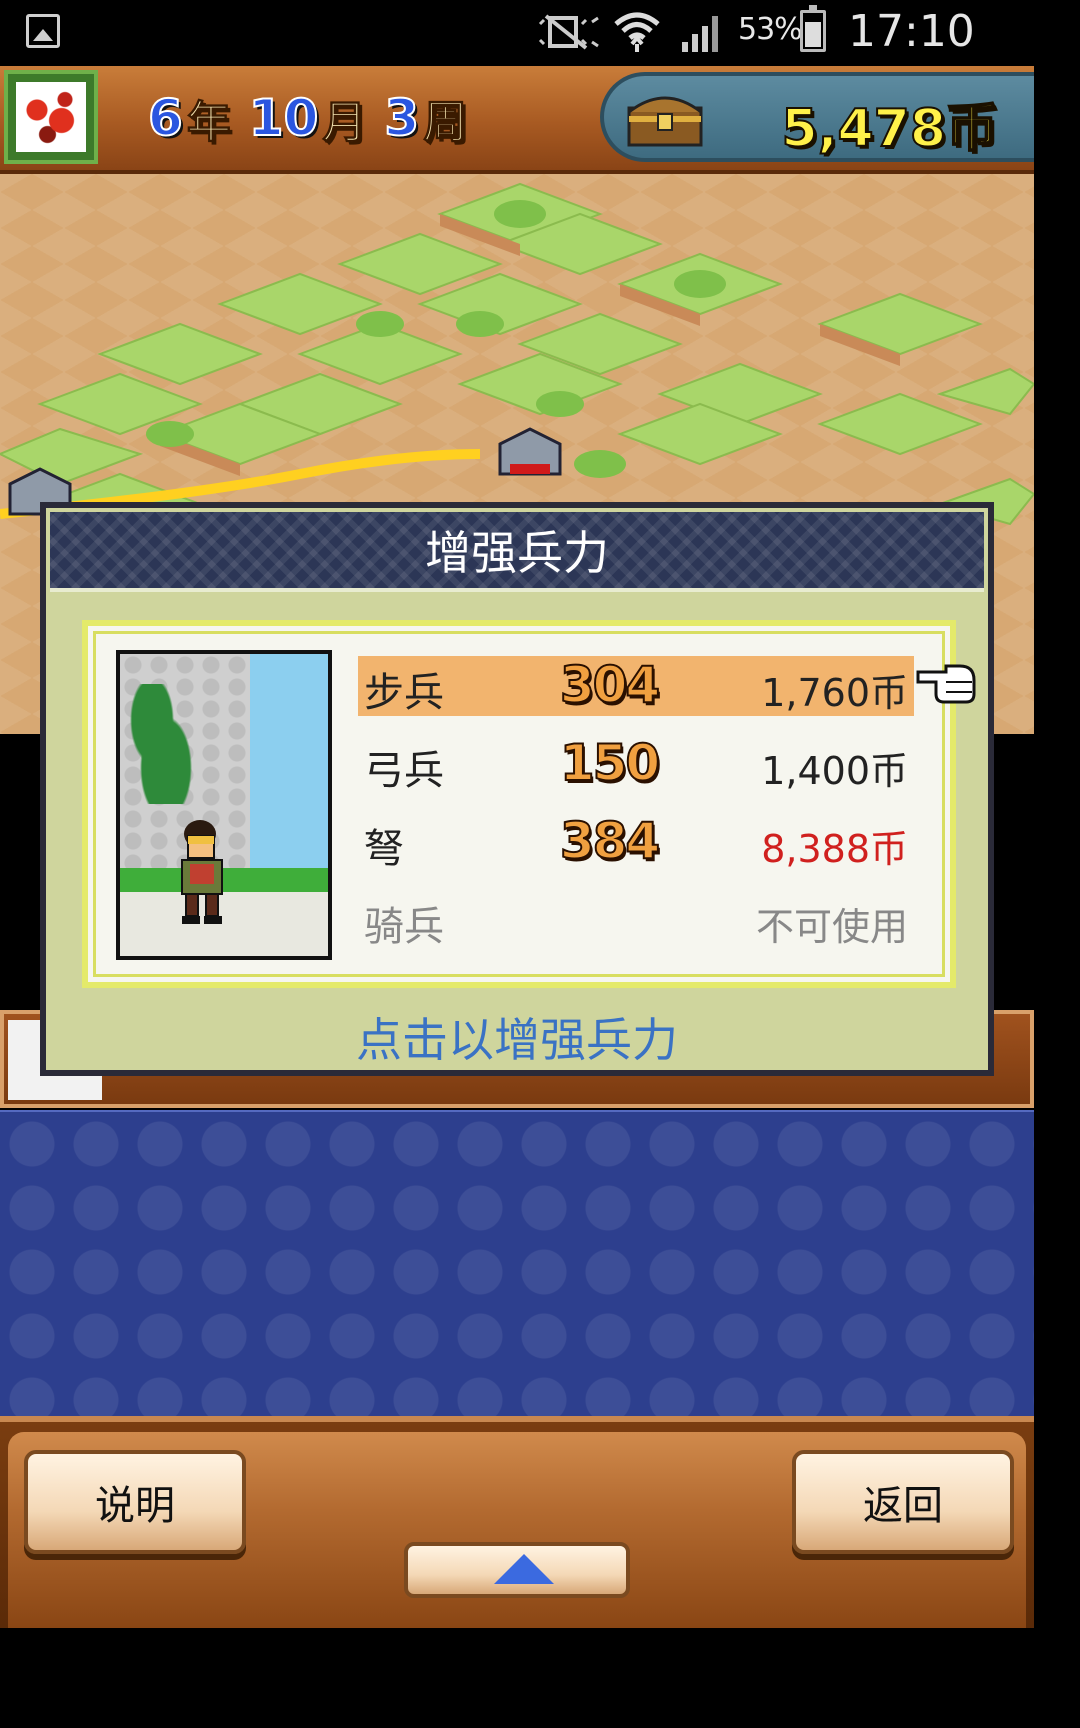 The height and width of the screenshot is (1728, 1080). I want to click on right-edge, so click(1057, 847).